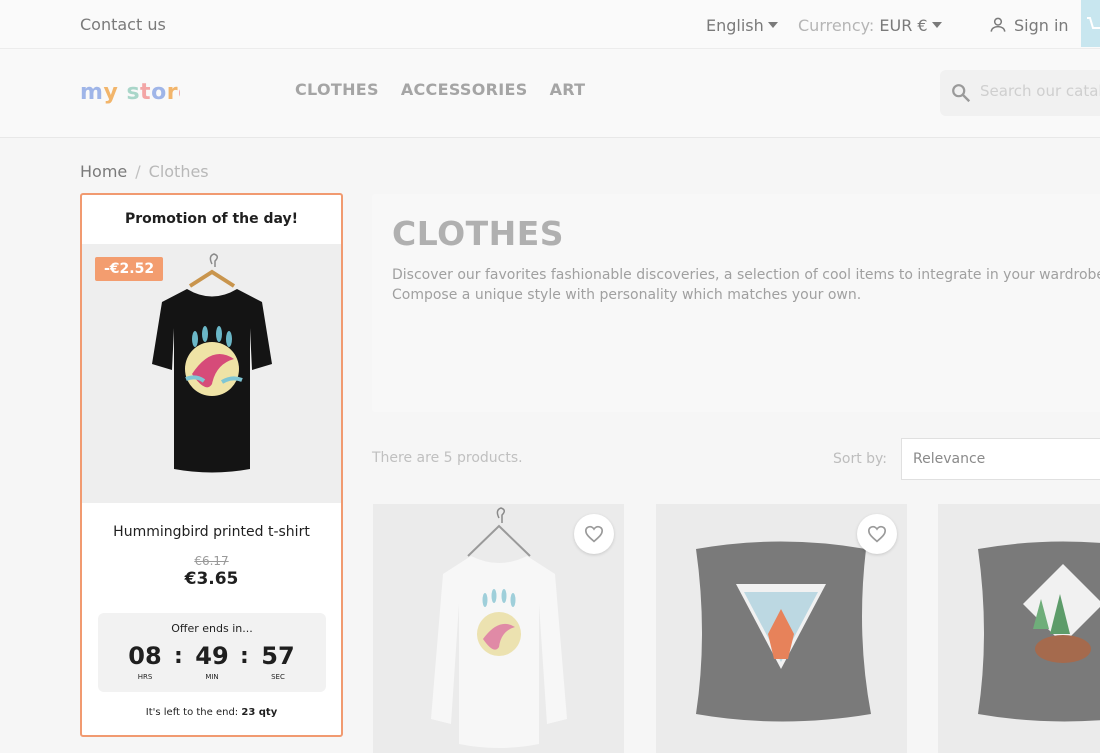 Image resolution: width=1100 pixels, height=753 pixels. I want to click on countdown-hours: 08, so click(145, 656).